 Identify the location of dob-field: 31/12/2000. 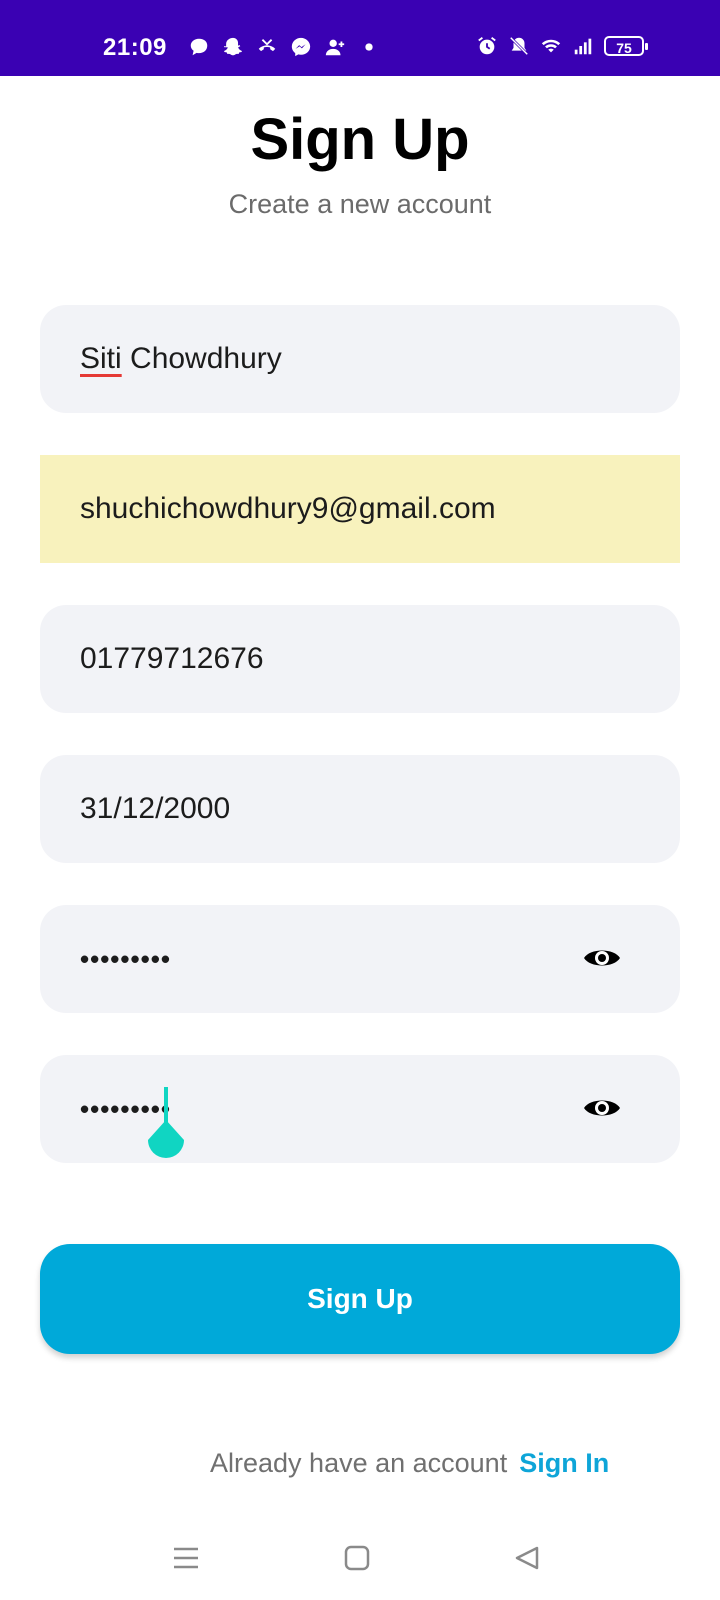
(360, 809).